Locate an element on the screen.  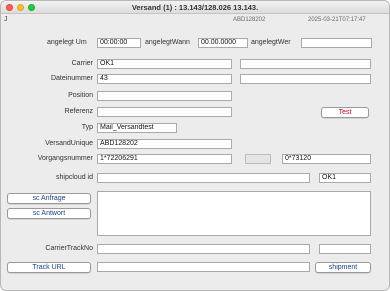
title-bar: Versand (1) : 13.143/128.026 13.143. is located at coordinates (195, 7).